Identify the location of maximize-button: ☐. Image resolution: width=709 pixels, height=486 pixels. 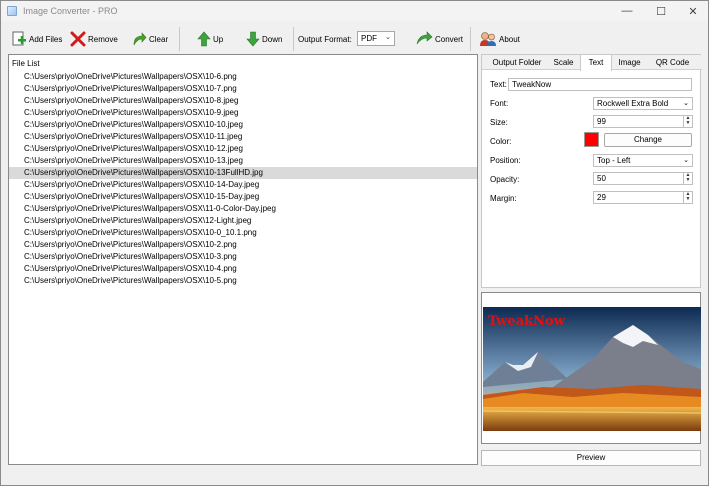
(661, 11).